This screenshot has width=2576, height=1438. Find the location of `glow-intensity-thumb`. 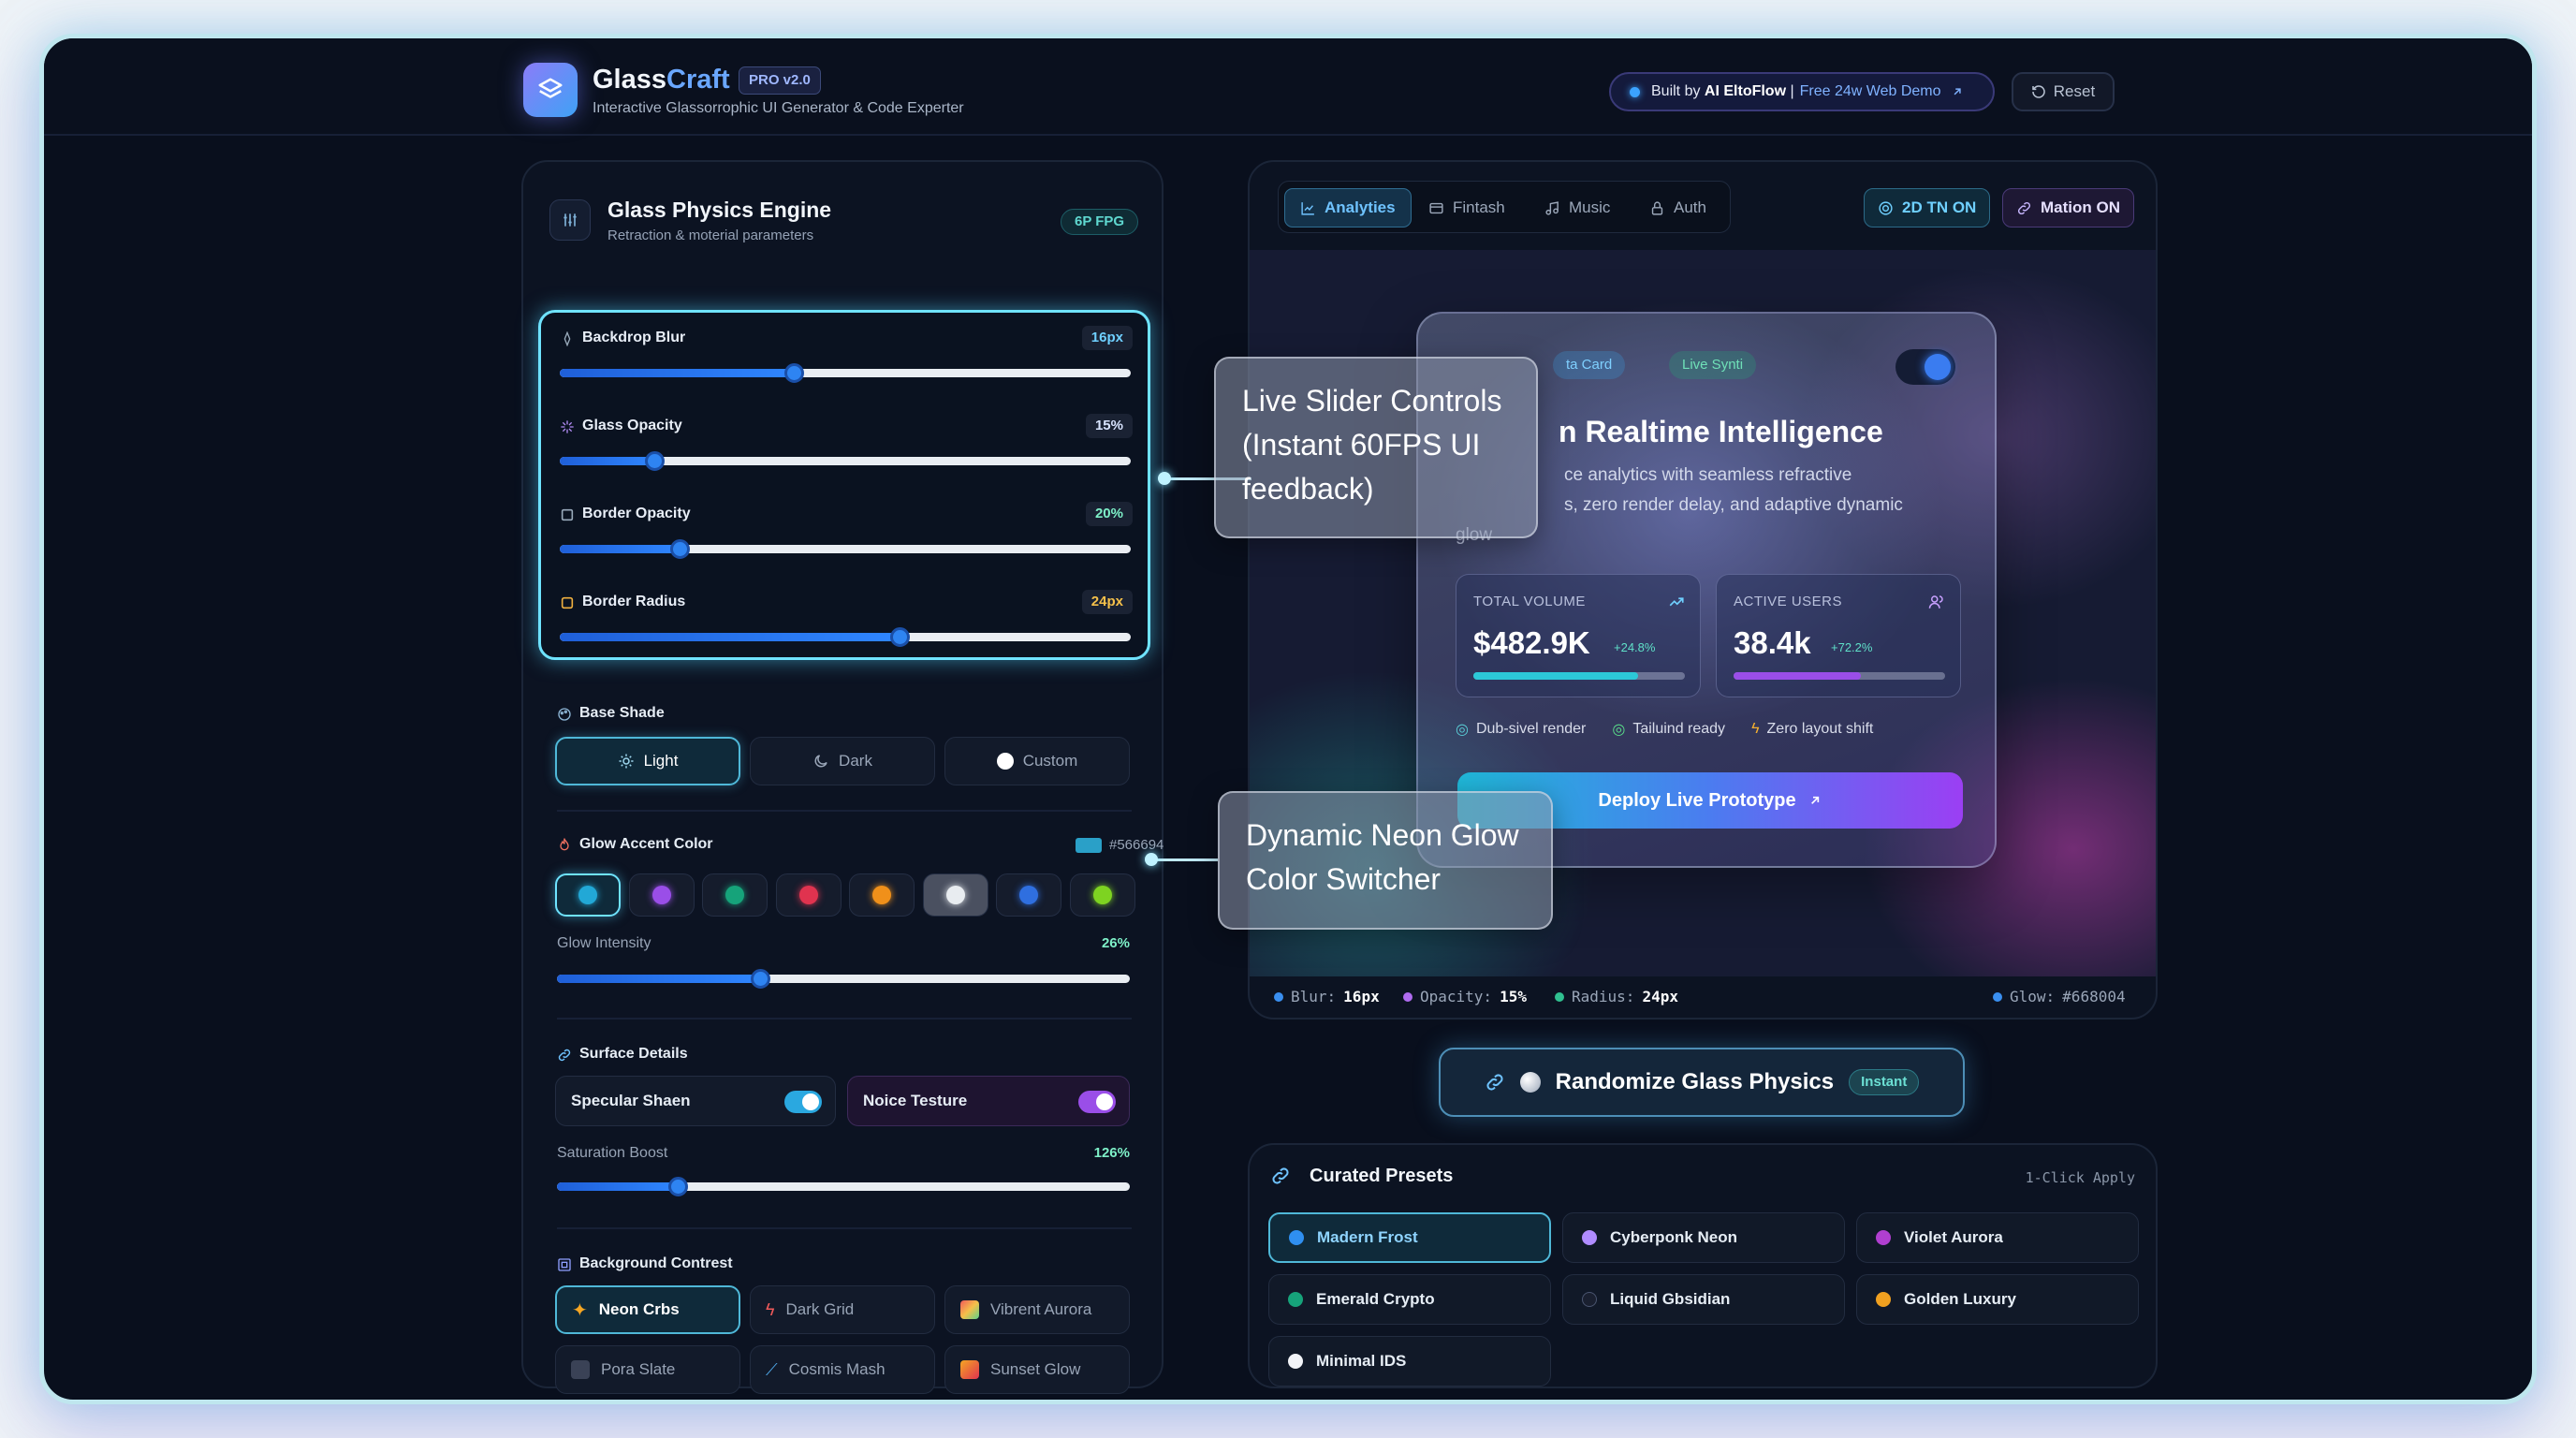

glow-intensity-thumb is located at coordinates (761, 979).